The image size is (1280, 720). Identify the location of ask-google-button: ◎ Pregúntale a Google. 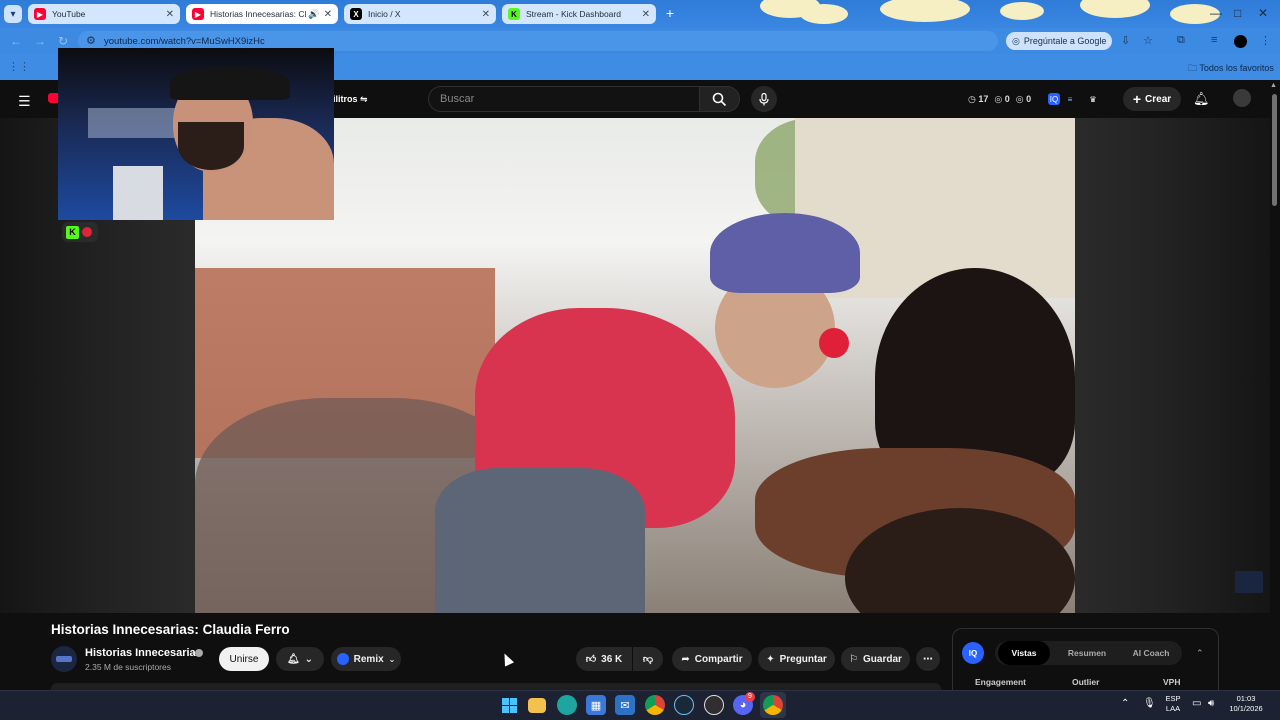
(1059, 41).